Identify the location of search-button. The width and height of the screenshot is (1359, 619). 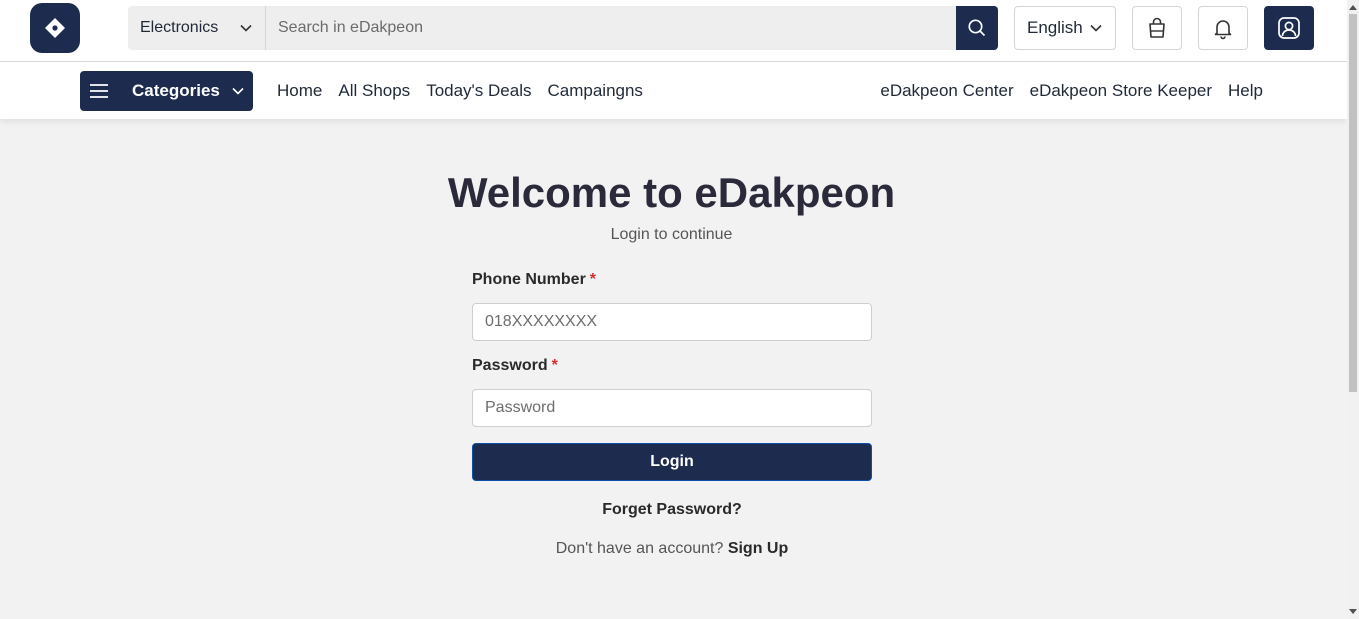
(977, 28).